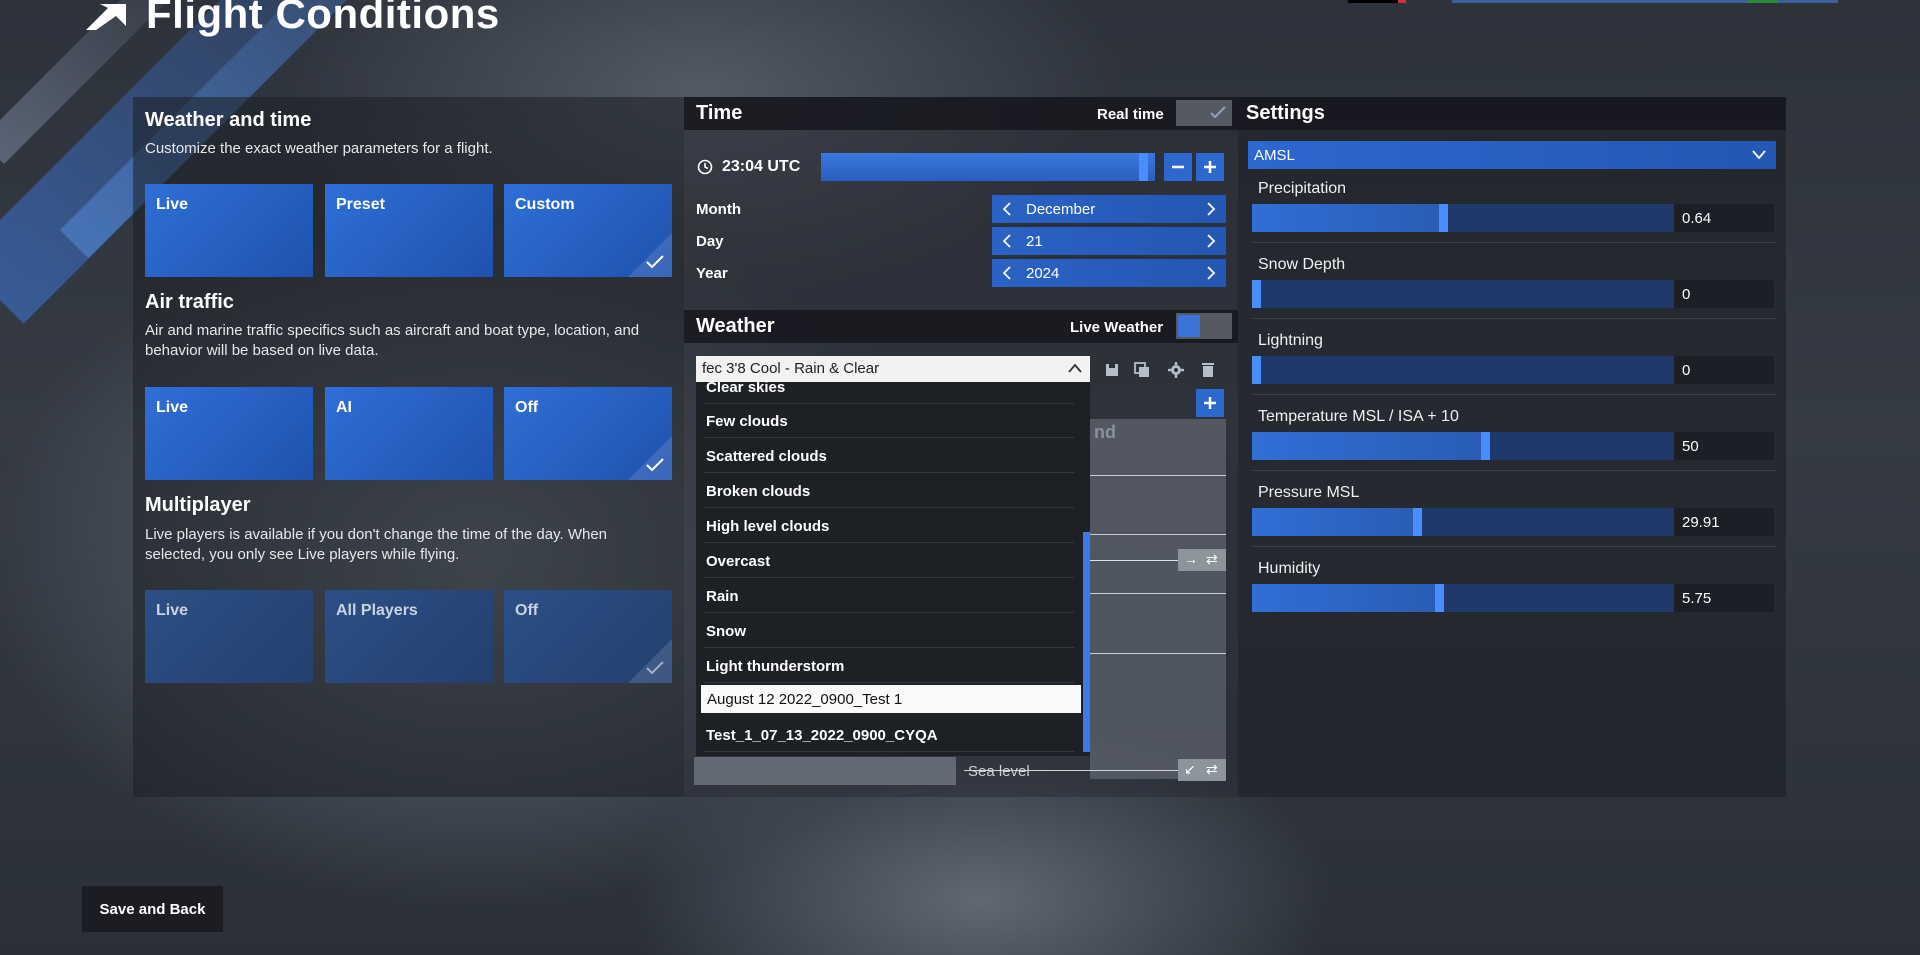  What do you see at coordinates (1210, 403) in the screenshot?
I see `add-layer-button` at bounding box center [1210, 403].